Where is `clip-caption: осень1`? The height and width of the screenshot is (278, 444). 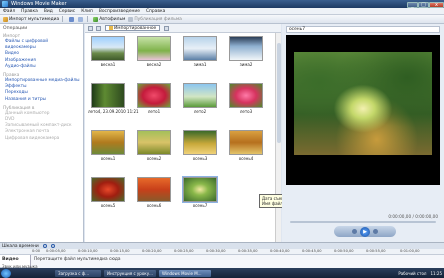
clip-caption: осень1 is located at coordinates (108, 158).